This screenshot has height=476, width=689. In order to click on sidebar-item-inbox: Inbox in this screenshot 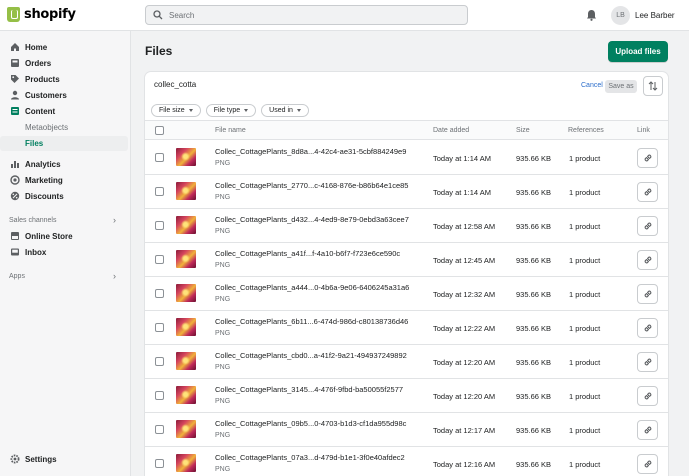, I will do `click(64, 252)`.